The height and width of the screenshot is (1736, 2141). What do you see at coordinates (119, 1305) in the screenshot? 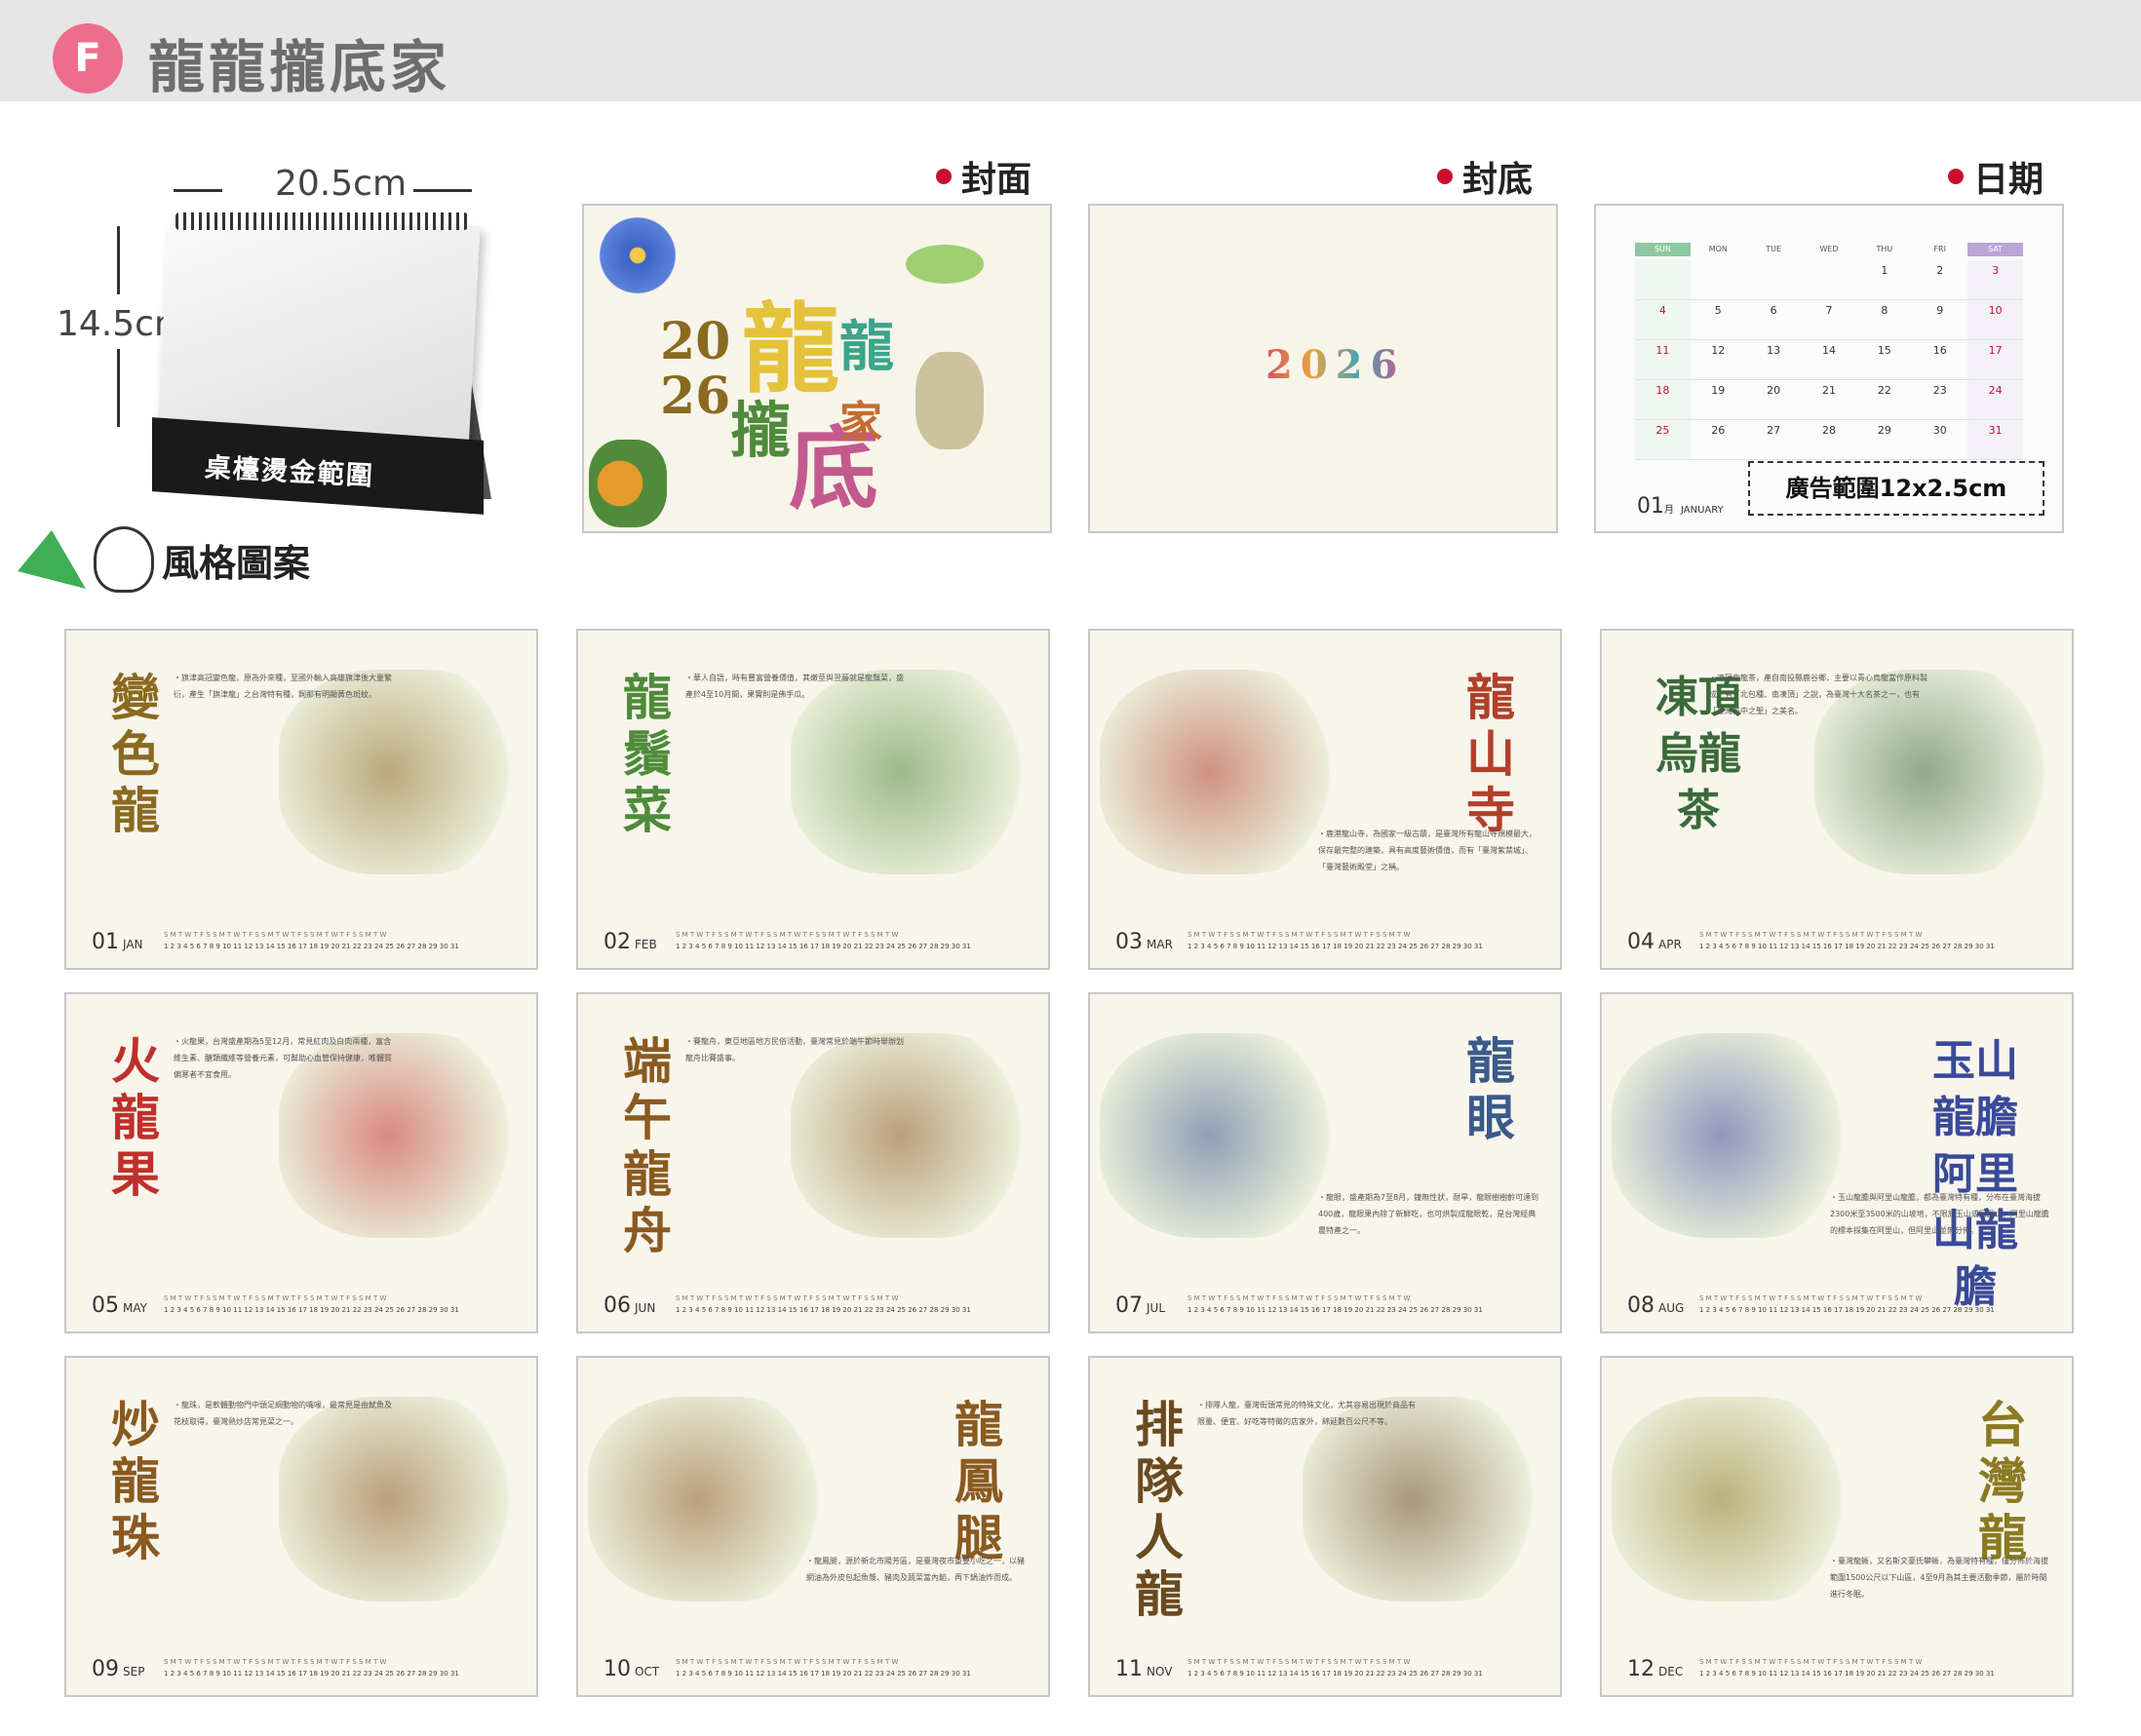
I see `month-number: 05 MAY` at bounding box center [119, 1305].